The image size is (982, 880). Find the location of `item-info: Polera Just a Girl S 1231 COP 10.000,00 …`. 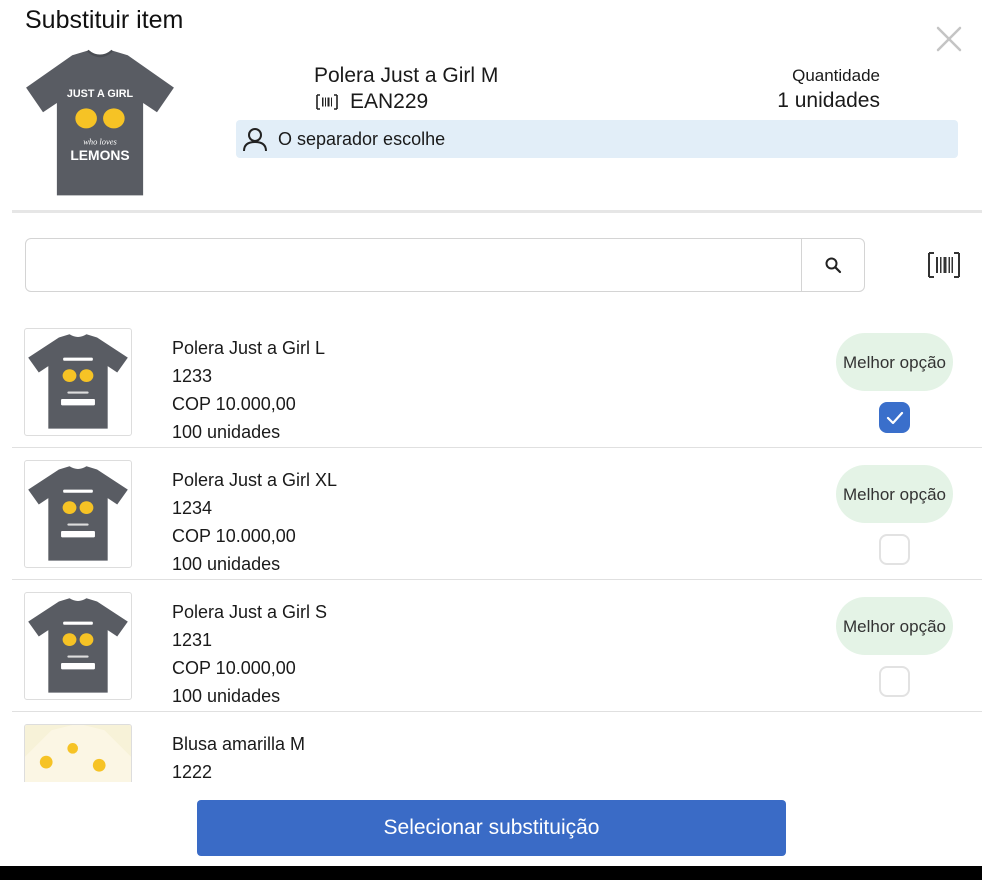

item-info: Polera Just a Girl S 1231 COP 10.000,00 … is located at coordinates (249, 654).